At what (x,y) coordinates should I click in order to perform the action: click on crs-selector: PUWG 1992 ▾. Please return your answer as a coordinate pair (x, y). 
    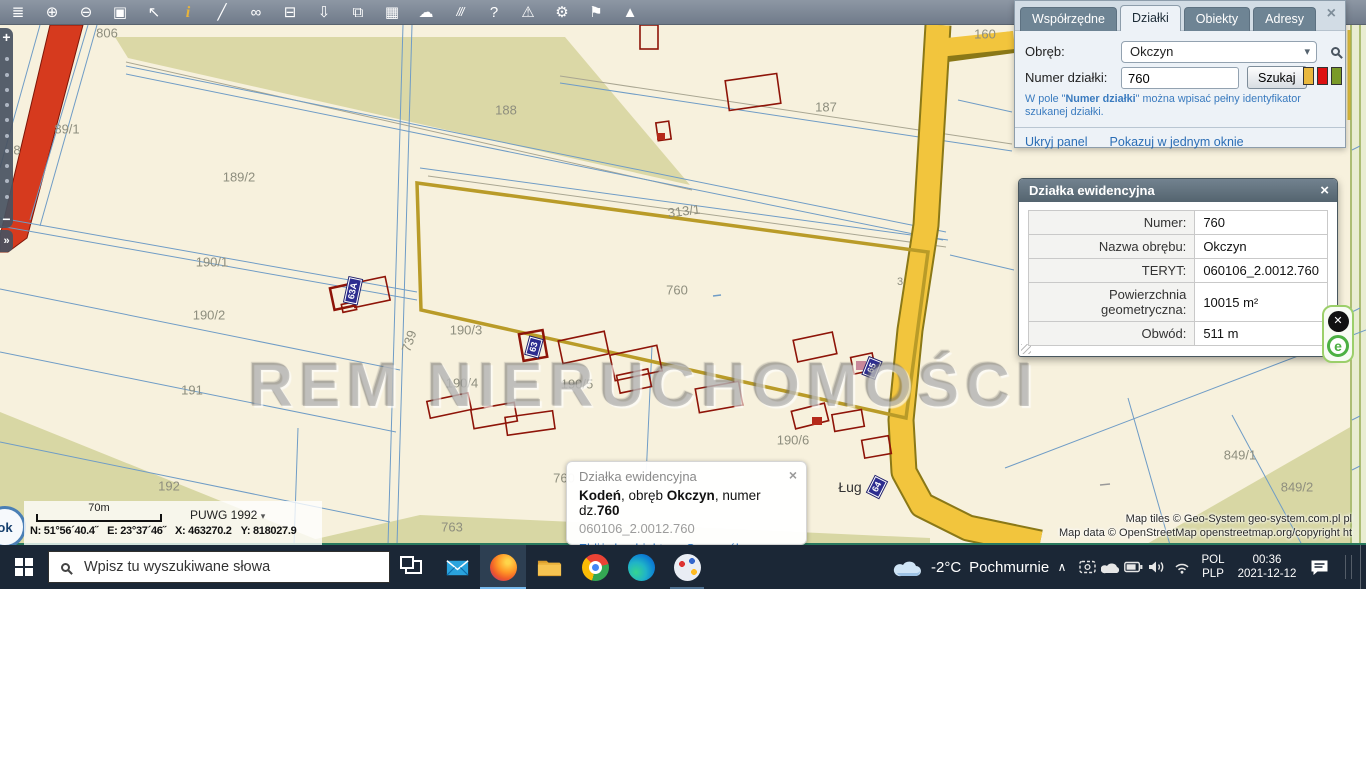
    Looking at the image, I should click on (227, 515).